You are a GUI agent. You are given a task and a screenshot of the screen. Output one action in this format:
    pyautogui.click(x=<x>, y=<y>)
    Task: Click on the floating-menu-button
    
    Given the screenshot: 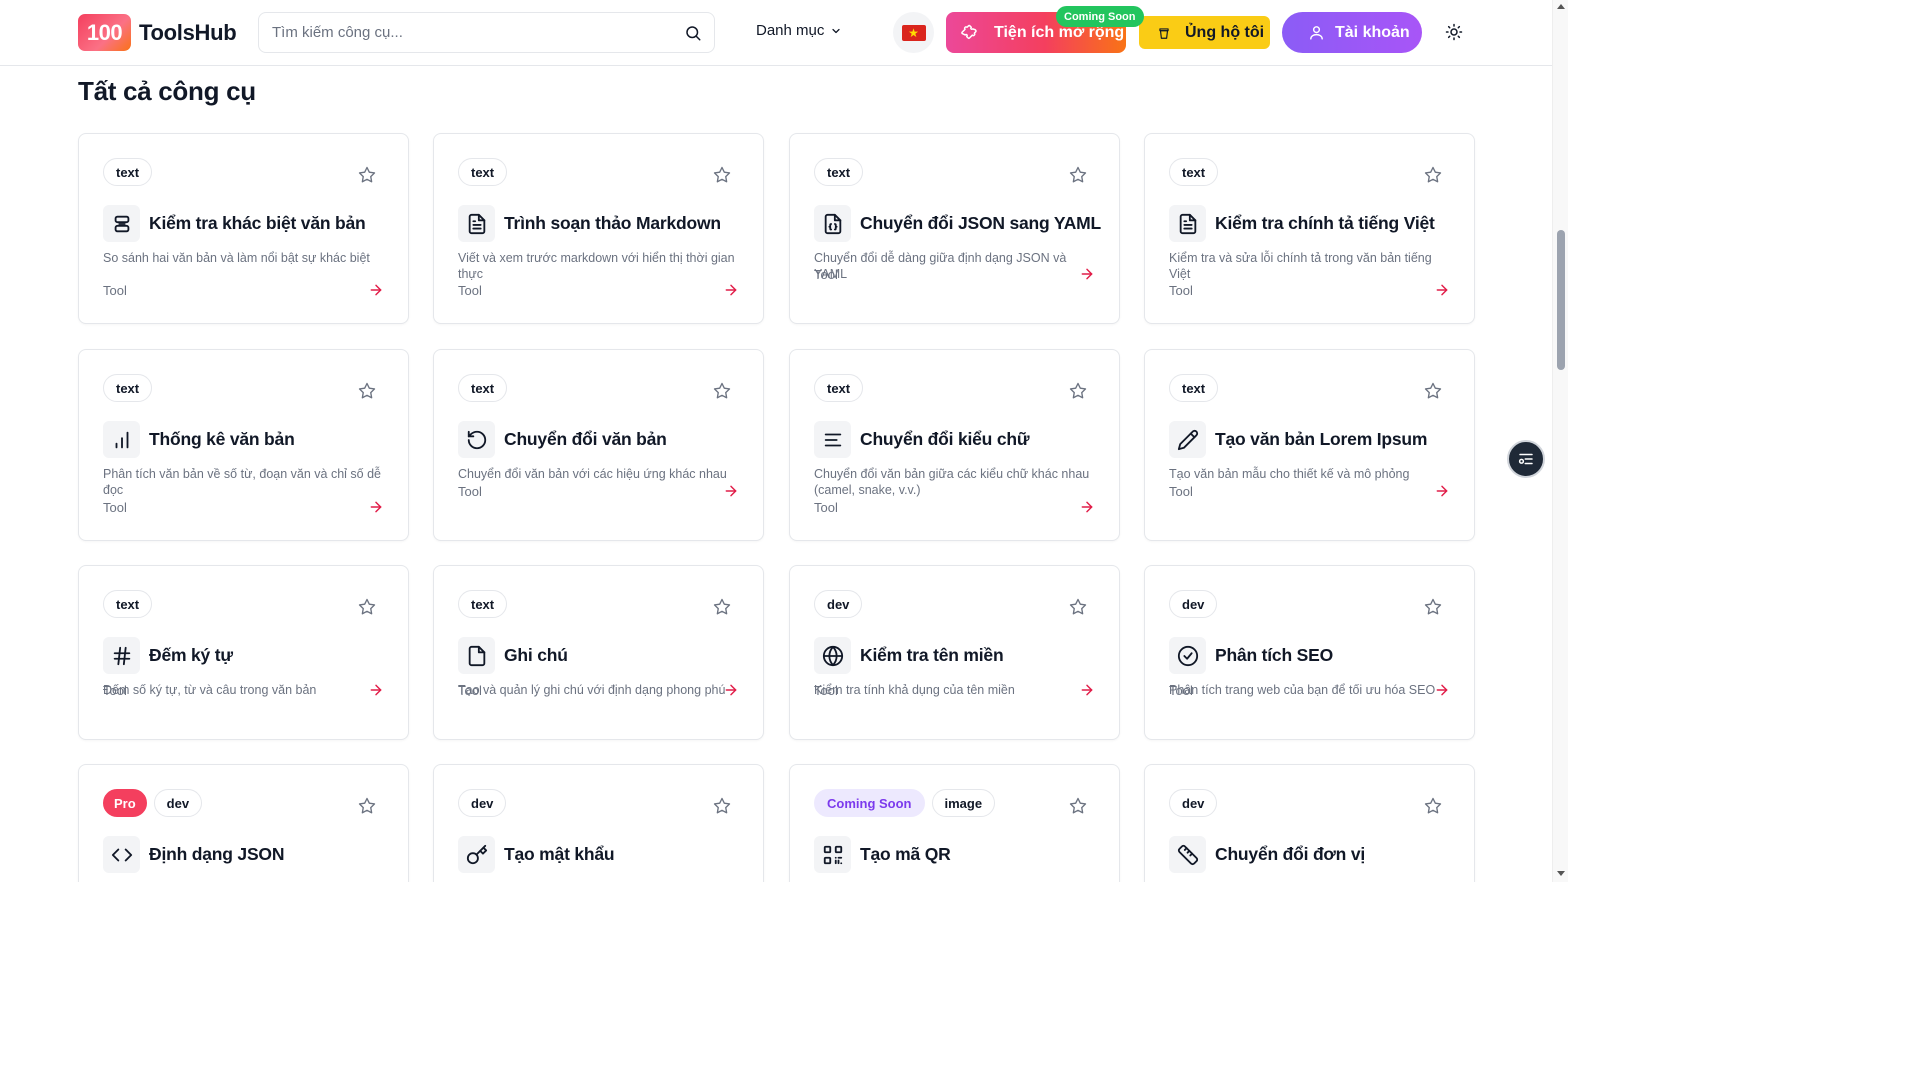 What is the action you would take?
    pyautogui.click(x=1526, y=459)
    